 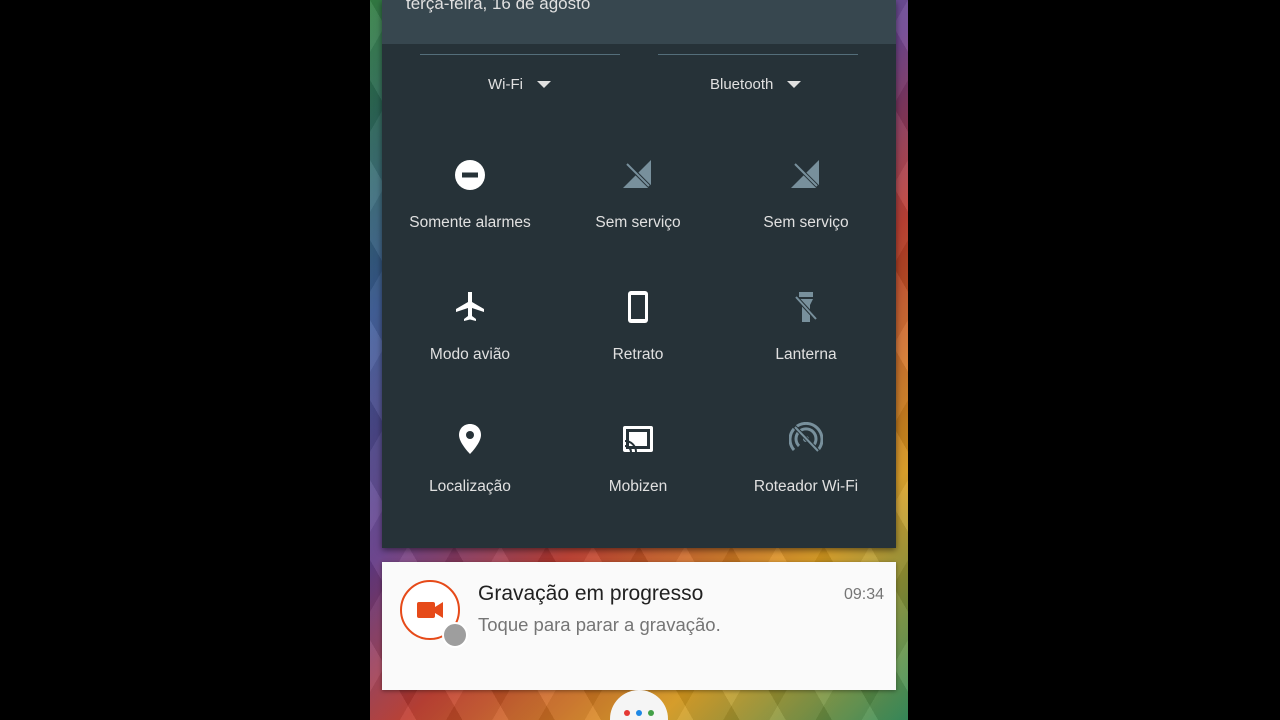 What do you see at coordinates (470, 486) in the screenshot?
I see `tile-label: Localização` at bounding box center [470, 486].